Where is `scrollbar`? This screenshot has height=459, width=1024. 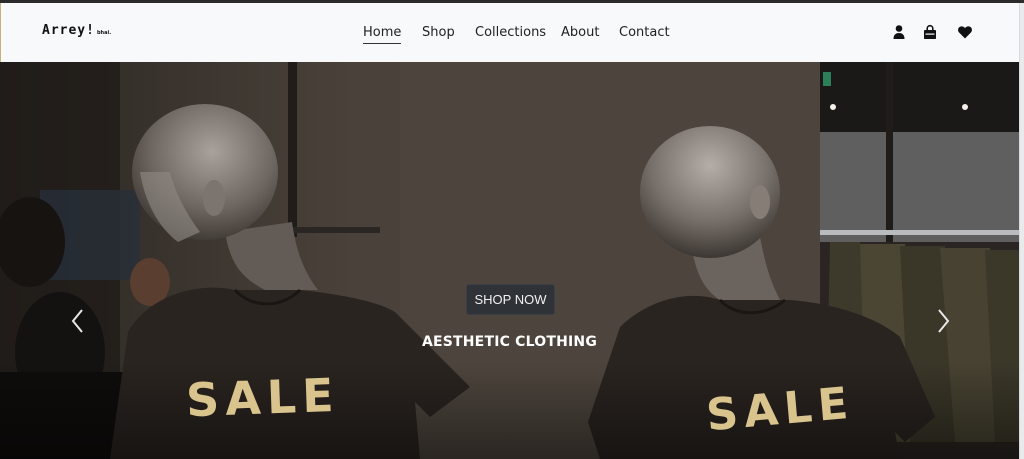
scrollbar is located at coordinates (1021, 231).